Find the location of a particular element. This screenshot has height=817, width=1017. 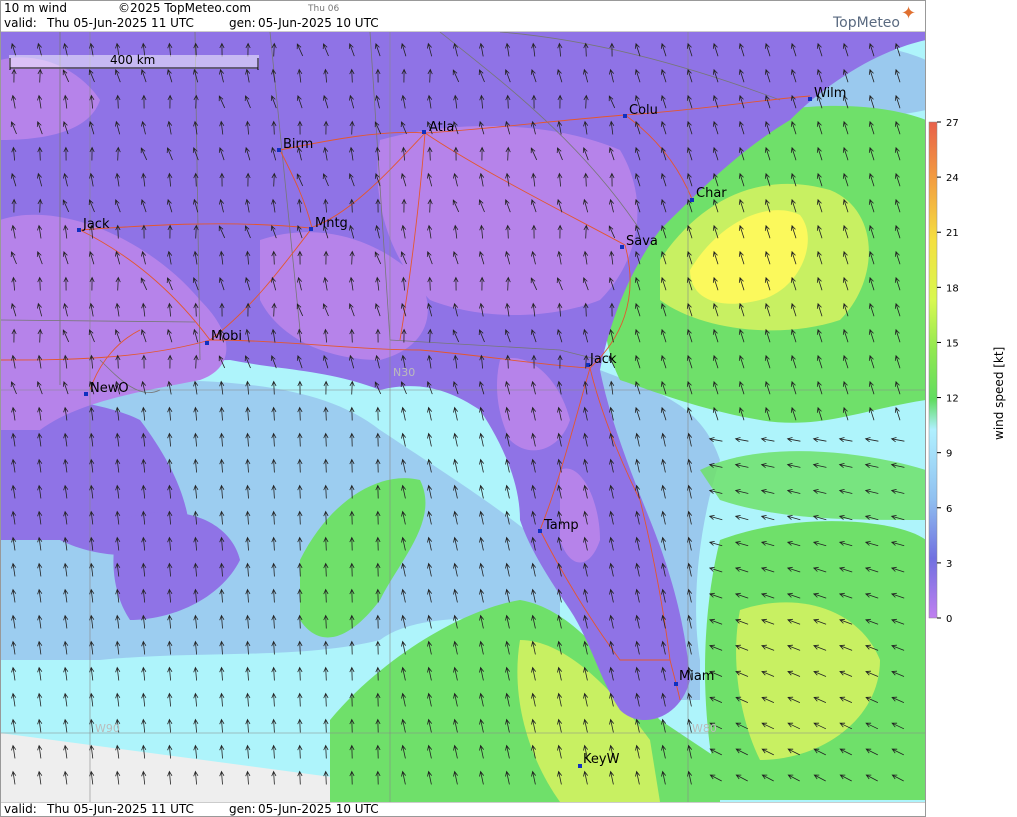

city-mntg: Mntg is located at coordinates (328, 223).